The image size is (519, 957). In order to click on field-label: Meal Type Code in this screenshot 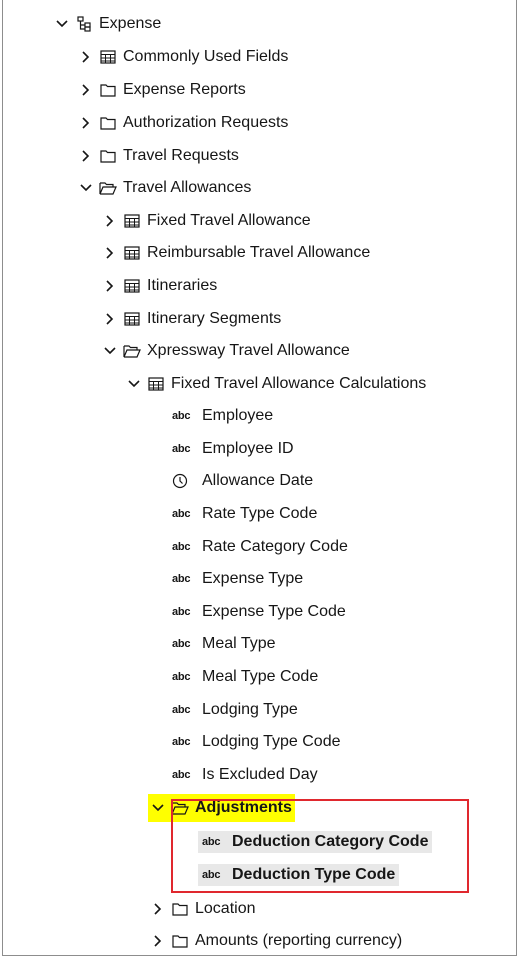, I will do `click(260, 676)`.